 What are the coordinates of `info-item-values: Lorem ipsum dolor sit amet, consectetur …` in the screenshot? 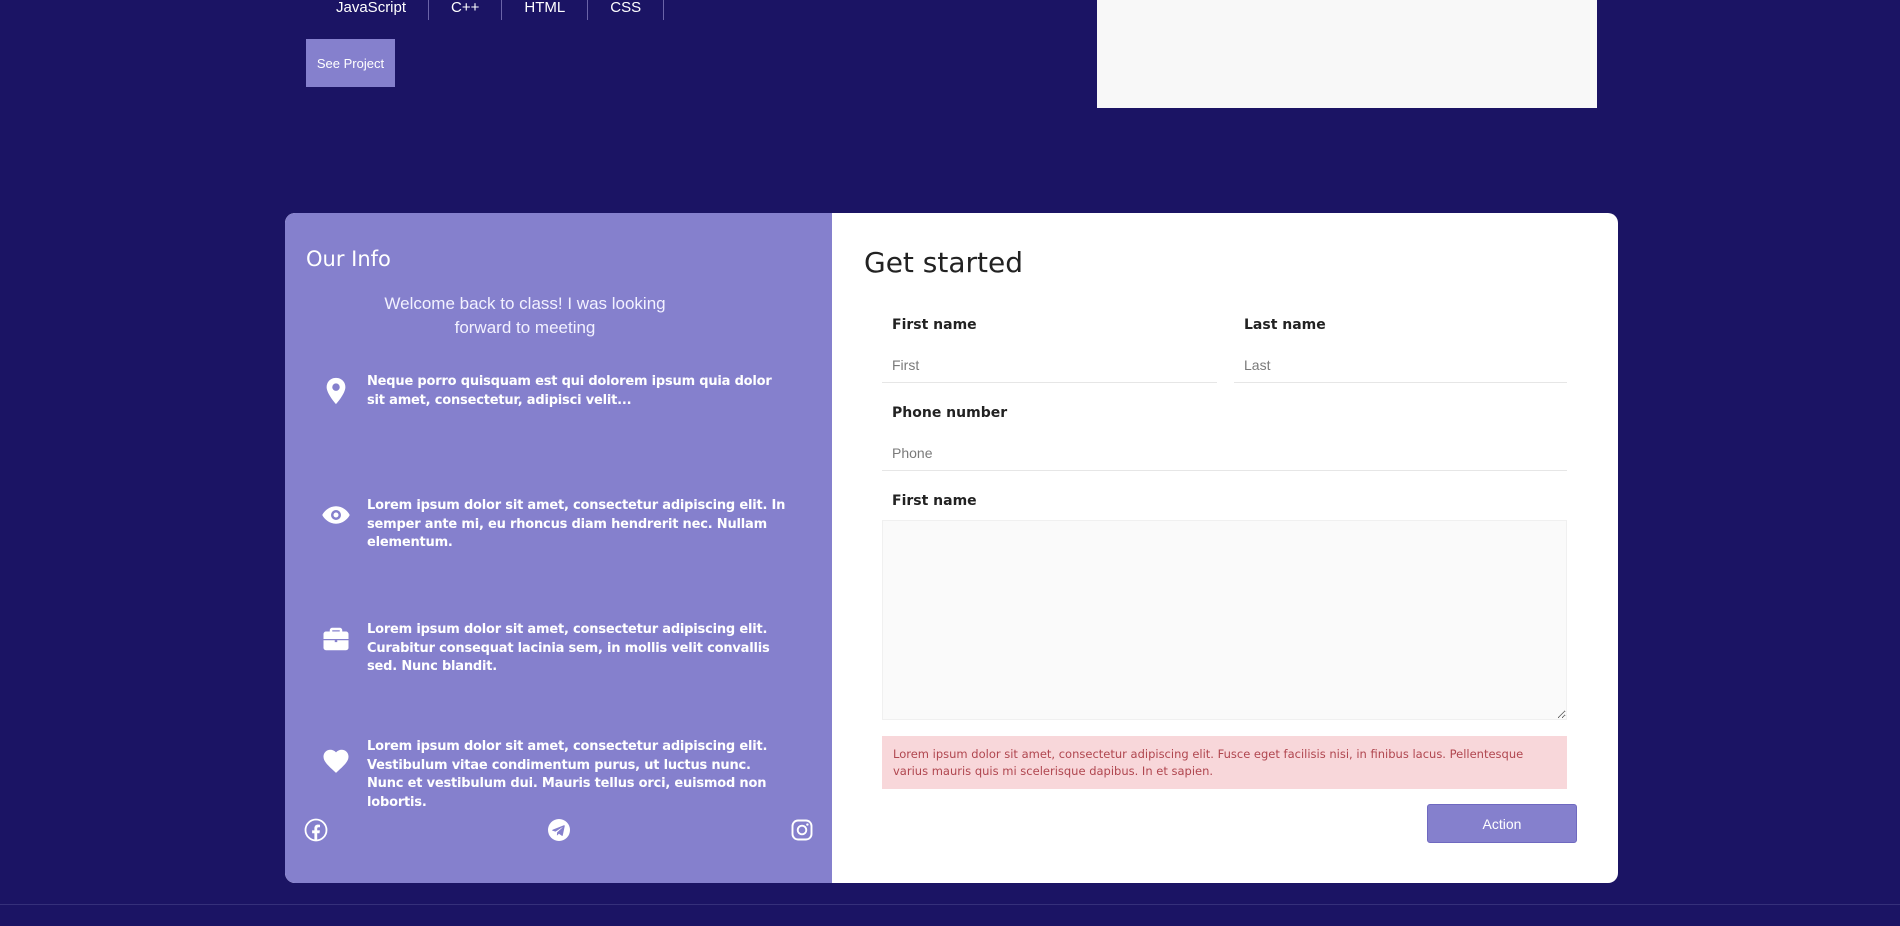 It's located at (556, 775).